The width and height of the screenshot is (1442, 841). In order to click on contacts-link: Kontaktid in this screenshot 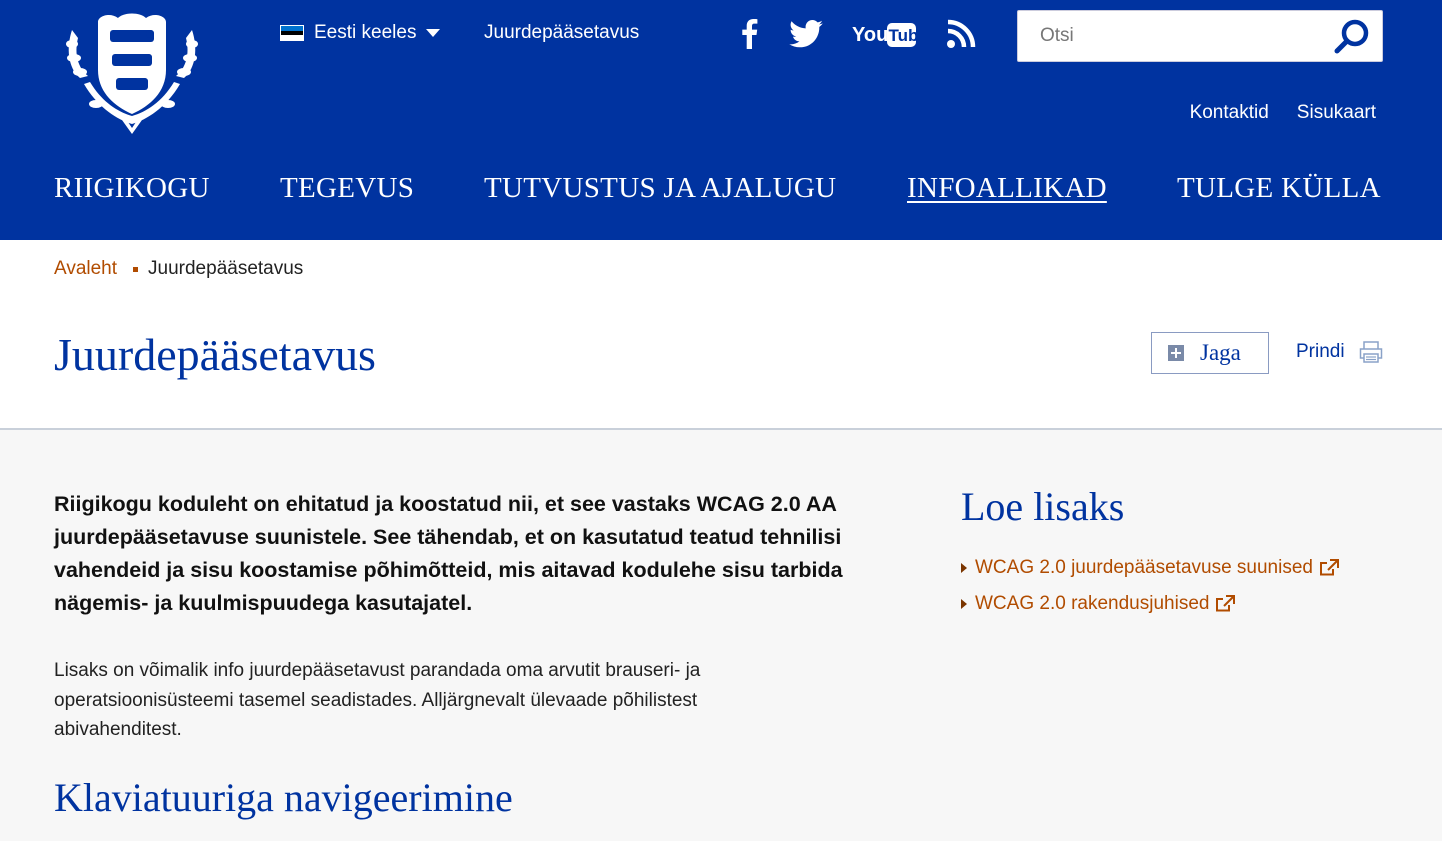, I will do `click(1229, 113)`.